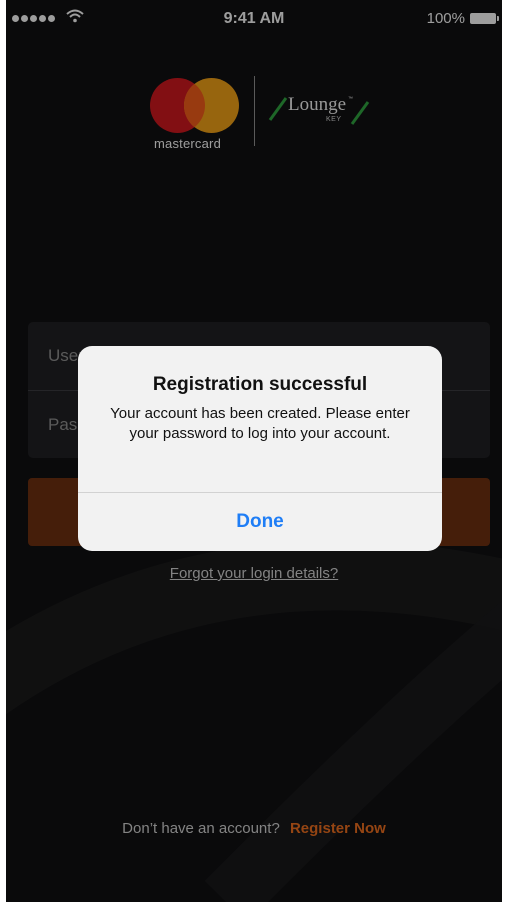 The height and width of the screenshot is (902, 508). Describe the element at coordinates (260, 522) in the screenshot. I see `done-button: Done` at that location.